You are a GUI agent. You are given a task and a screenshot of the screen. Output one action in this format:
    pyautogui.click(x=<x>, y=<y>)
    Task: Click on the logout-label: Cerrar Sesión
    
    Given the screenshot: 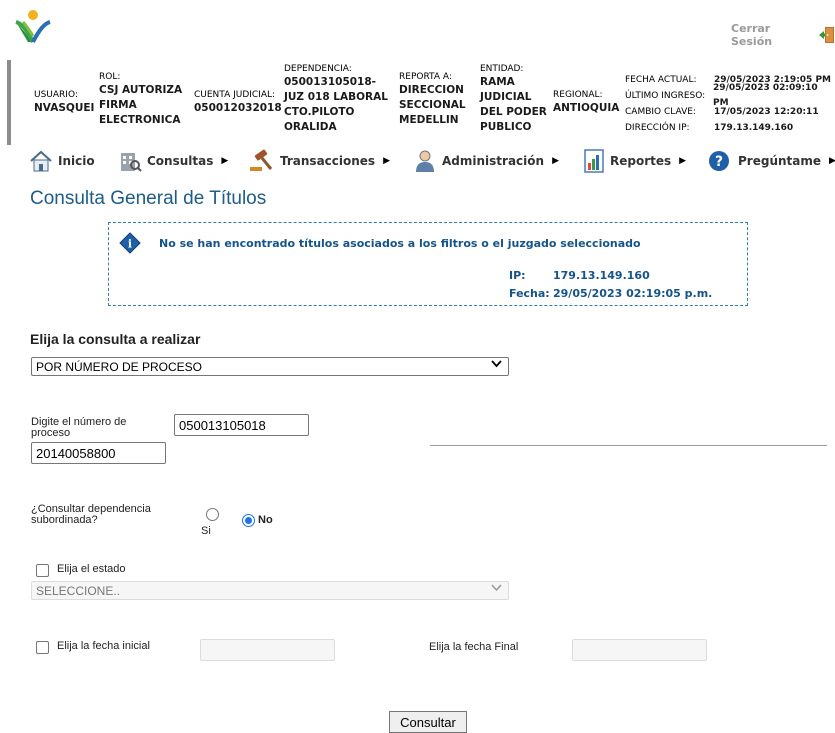 What is the action you would take?
    pyautogui.click(x=752, y=35)
    